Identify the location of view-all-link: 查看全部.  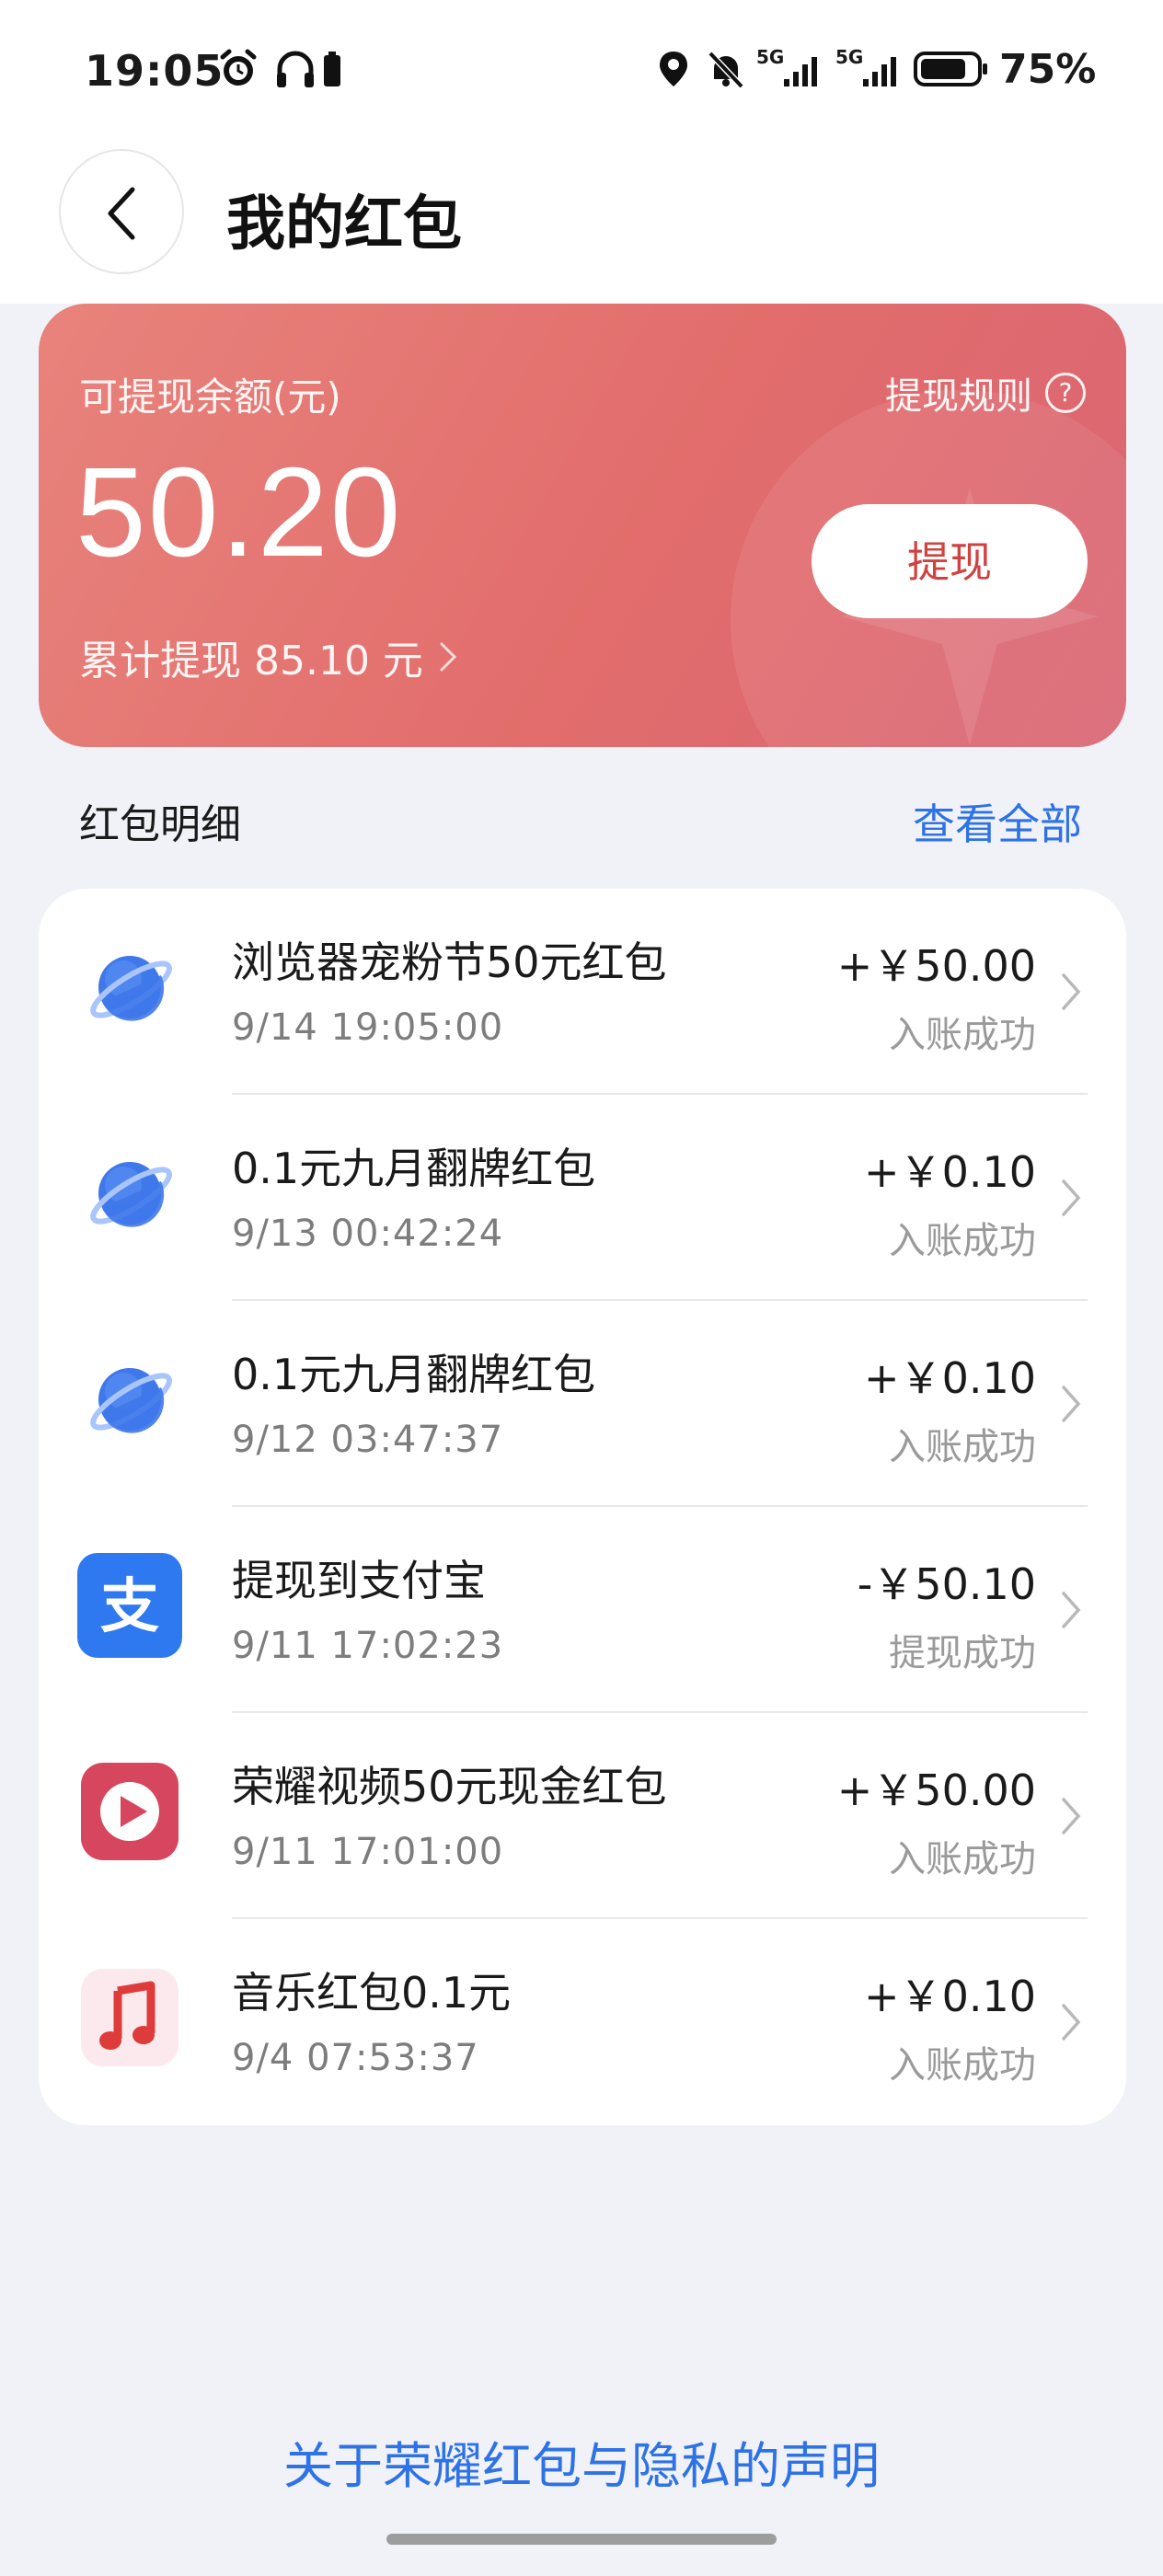
(998, 821).